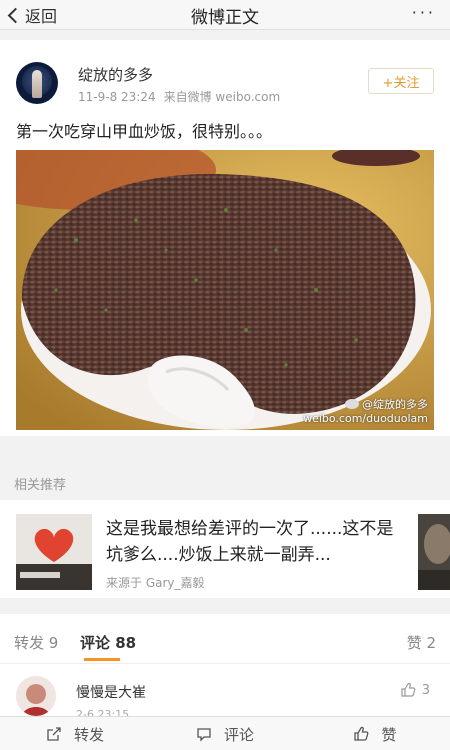  I want to click on comment-button: 评论, so click(225, 733).